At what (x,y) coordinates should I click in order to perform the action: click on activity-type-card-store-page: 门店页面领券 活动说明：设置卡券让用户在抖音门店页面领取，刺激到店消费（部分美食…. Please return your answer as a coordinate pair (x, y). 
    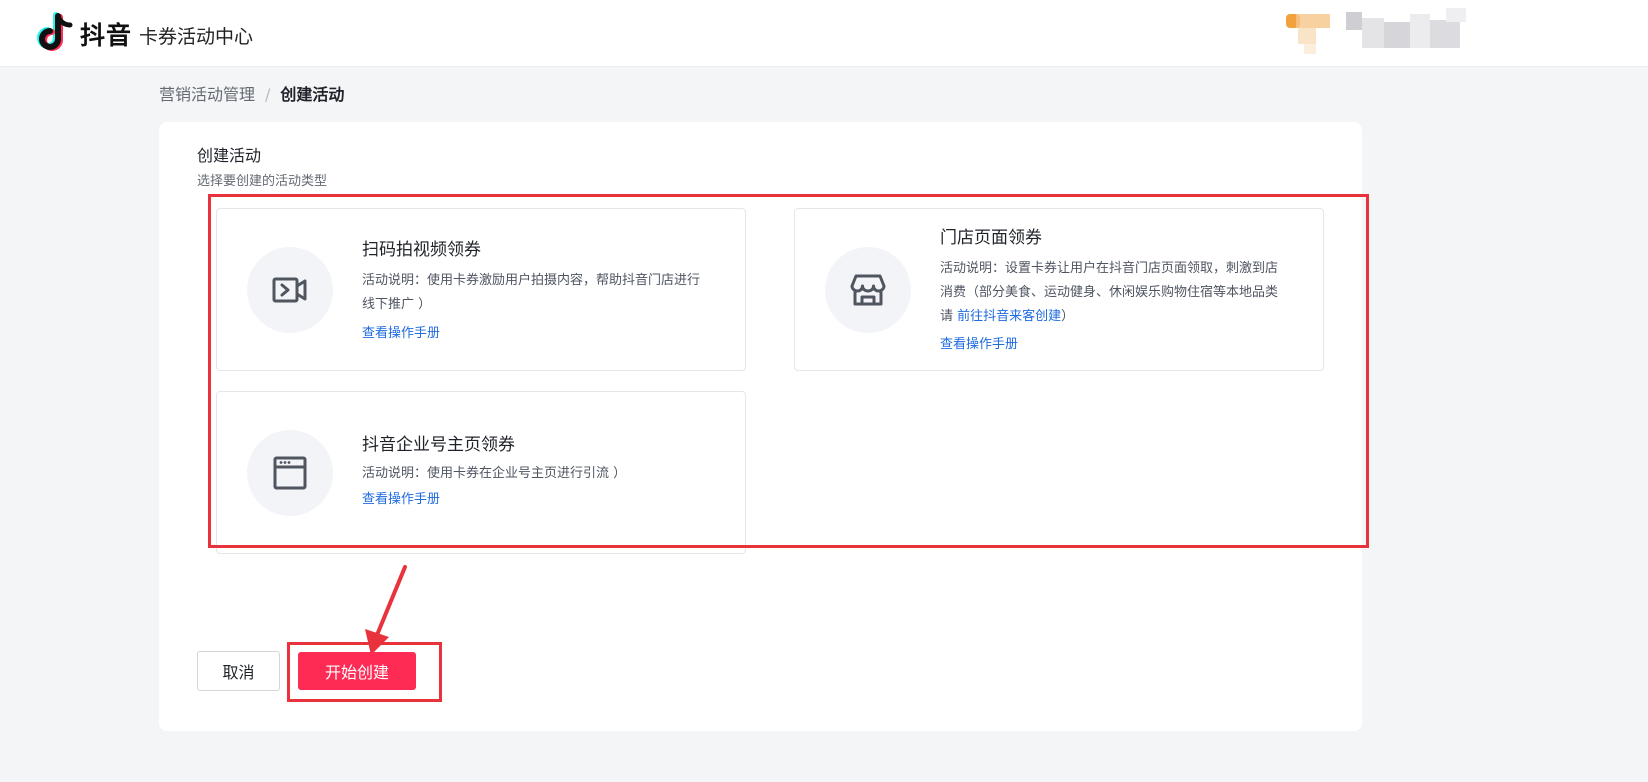
    Looking at the image, I should click on (1059, 289).